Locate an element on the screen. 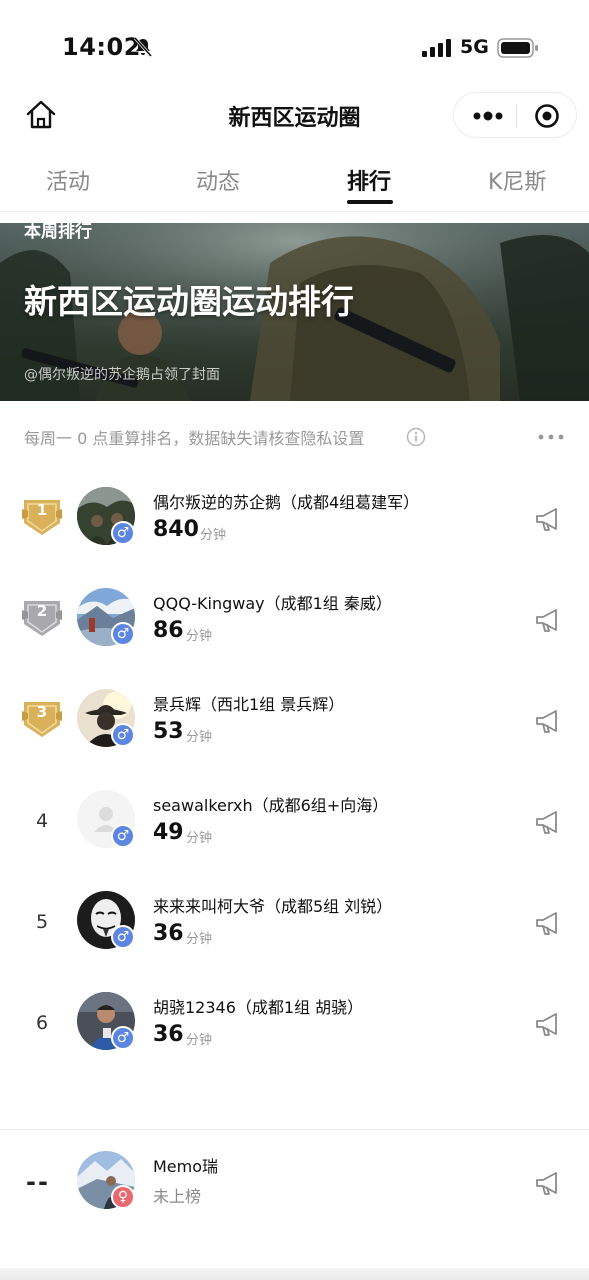 This screenshot has height=1280, width=589. rank-number: 1 is located at coordinates (42, 510).